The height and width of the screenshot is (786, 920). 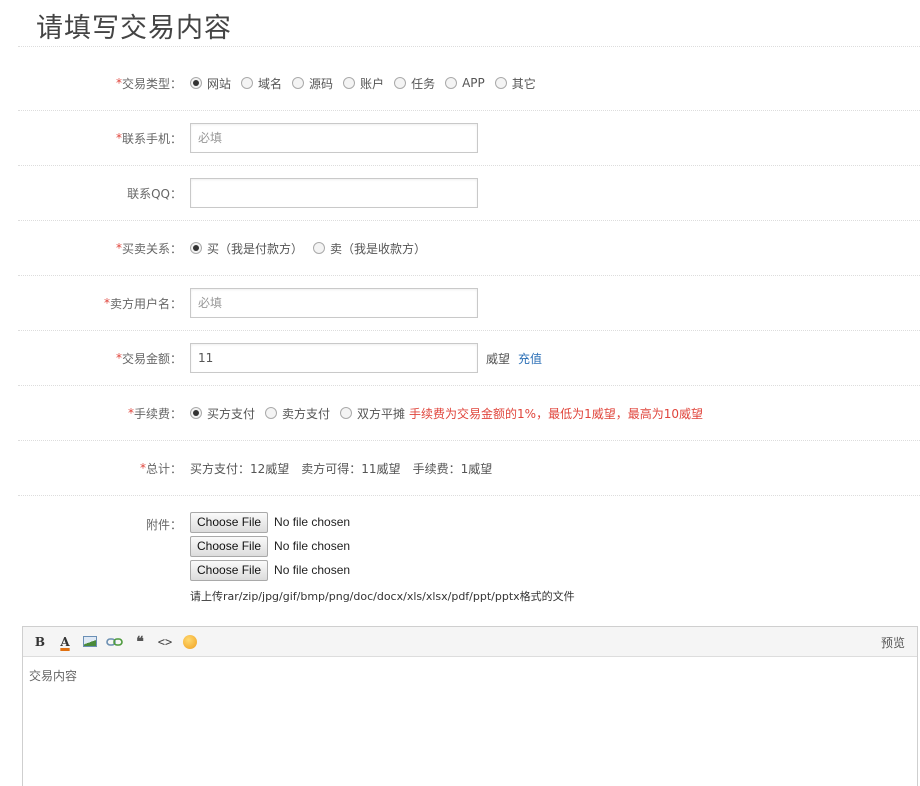 I want to click on phone-input, so click(x=334, y=138).